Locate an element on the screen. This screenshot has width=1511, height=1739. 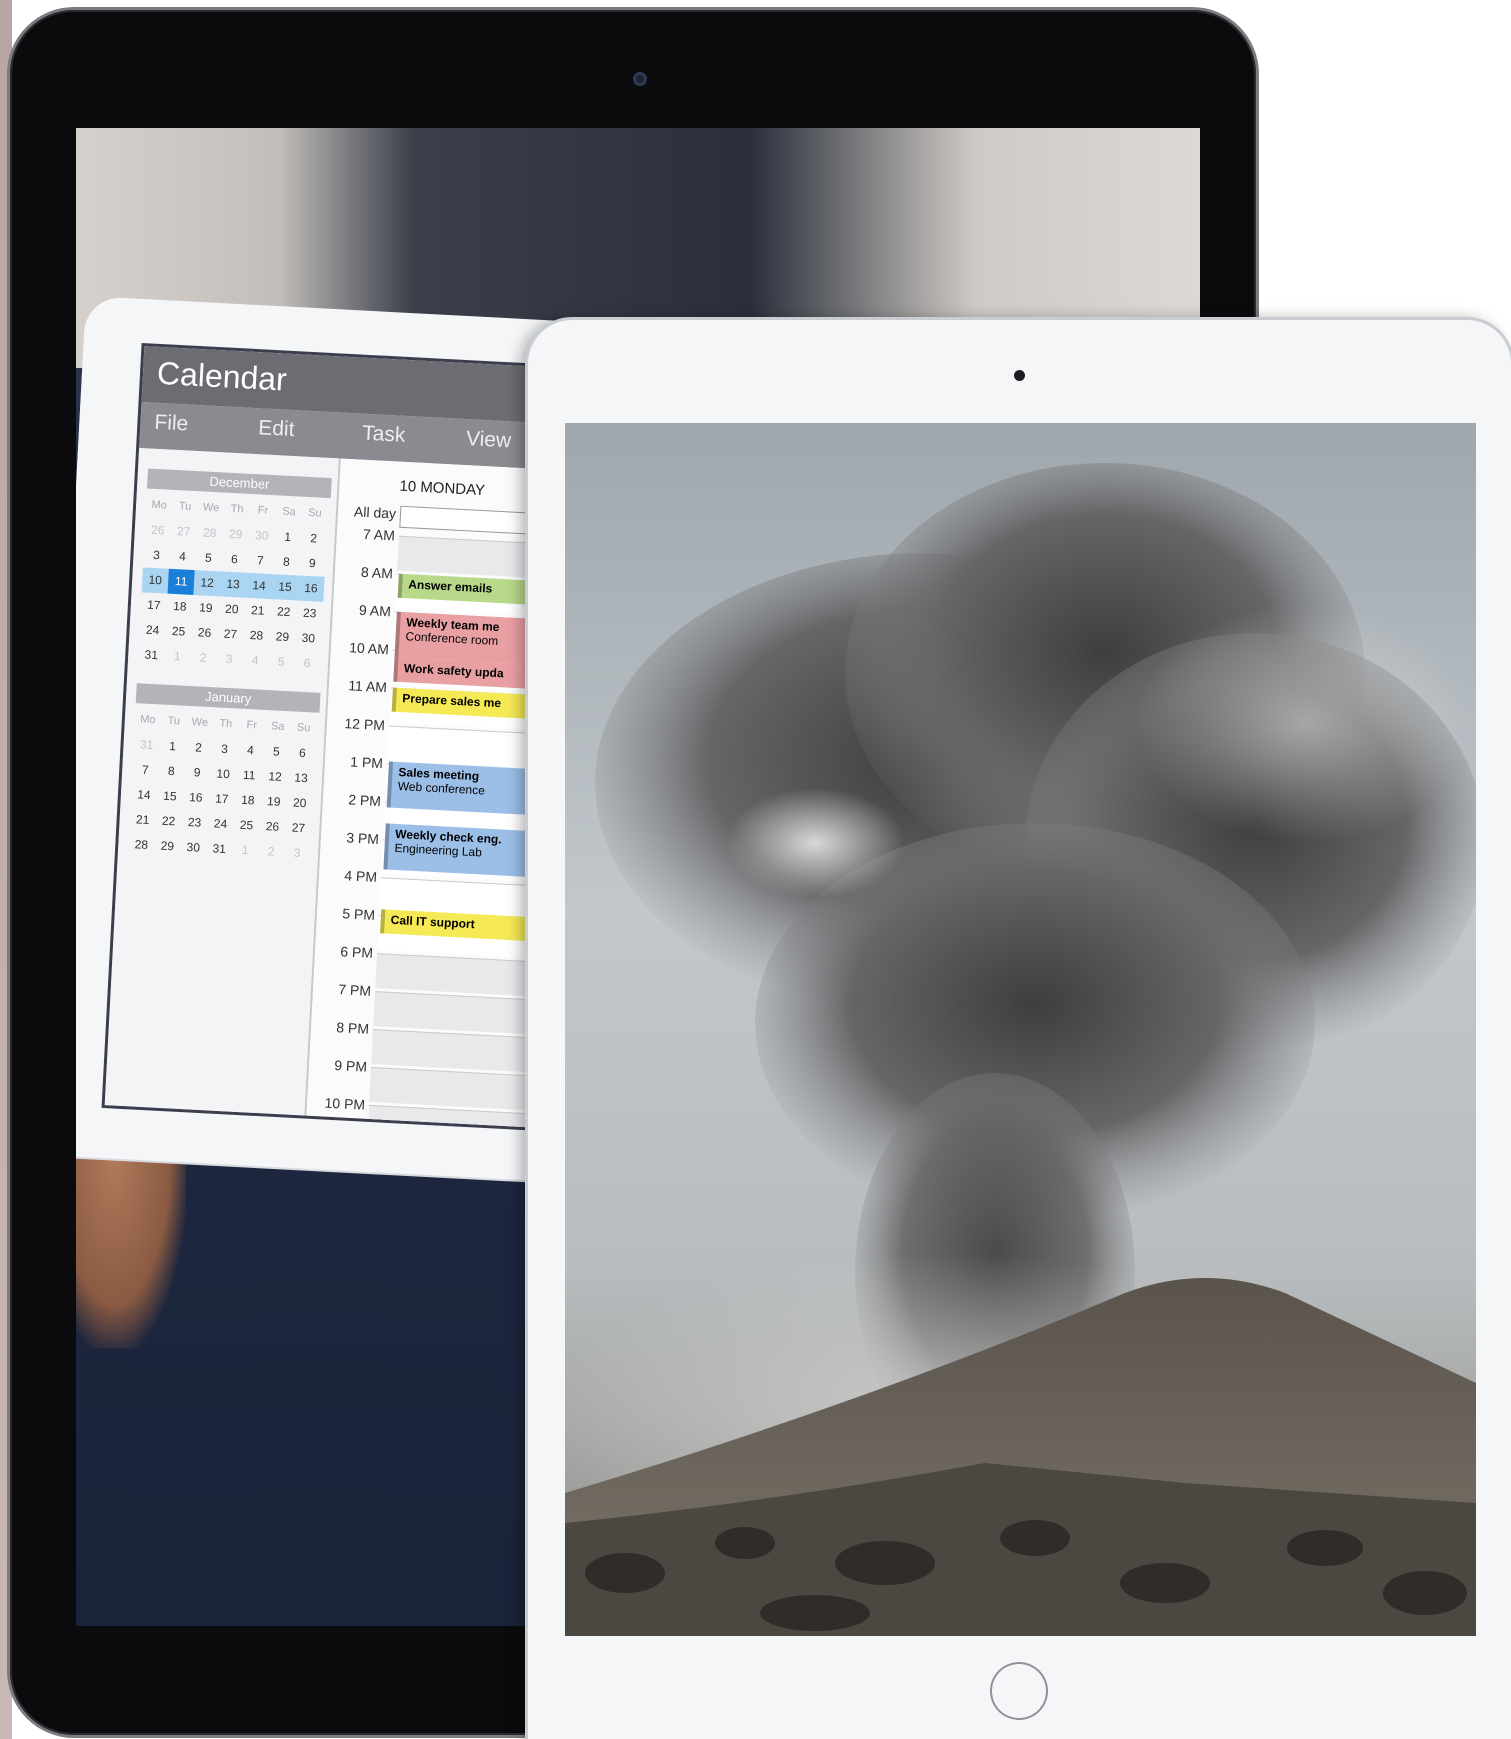
menu-edit: Edit is located at coordinates (276, 429).